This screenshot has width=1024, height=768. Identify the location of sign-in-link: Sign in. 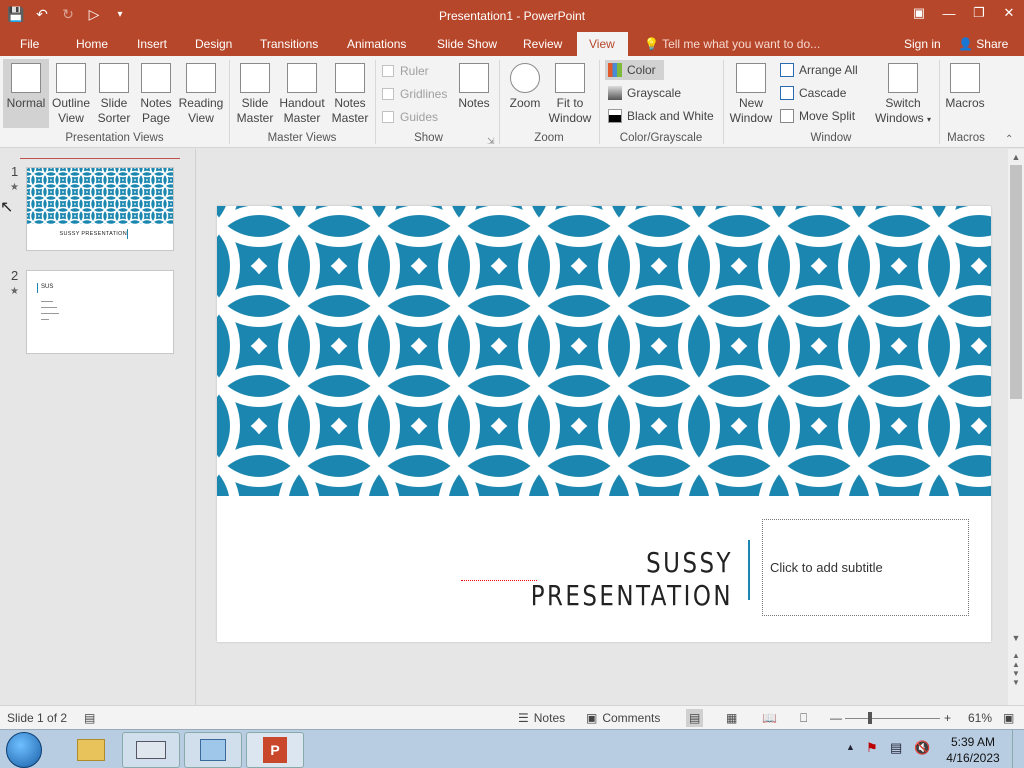
(922, 44).